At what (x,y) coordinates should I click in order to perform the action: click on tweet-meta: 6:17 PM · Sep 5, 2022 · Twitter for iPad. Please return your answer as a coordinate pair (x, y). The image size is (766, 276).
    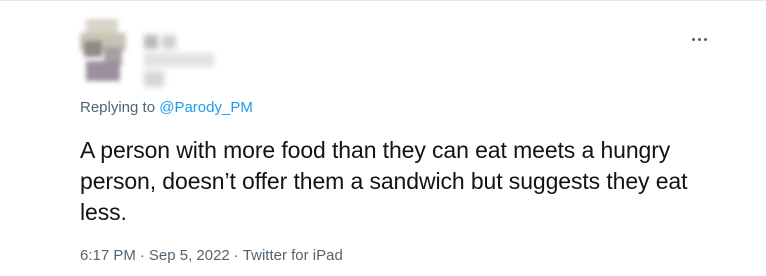
    Looking at the image, I should click on (211, 255).